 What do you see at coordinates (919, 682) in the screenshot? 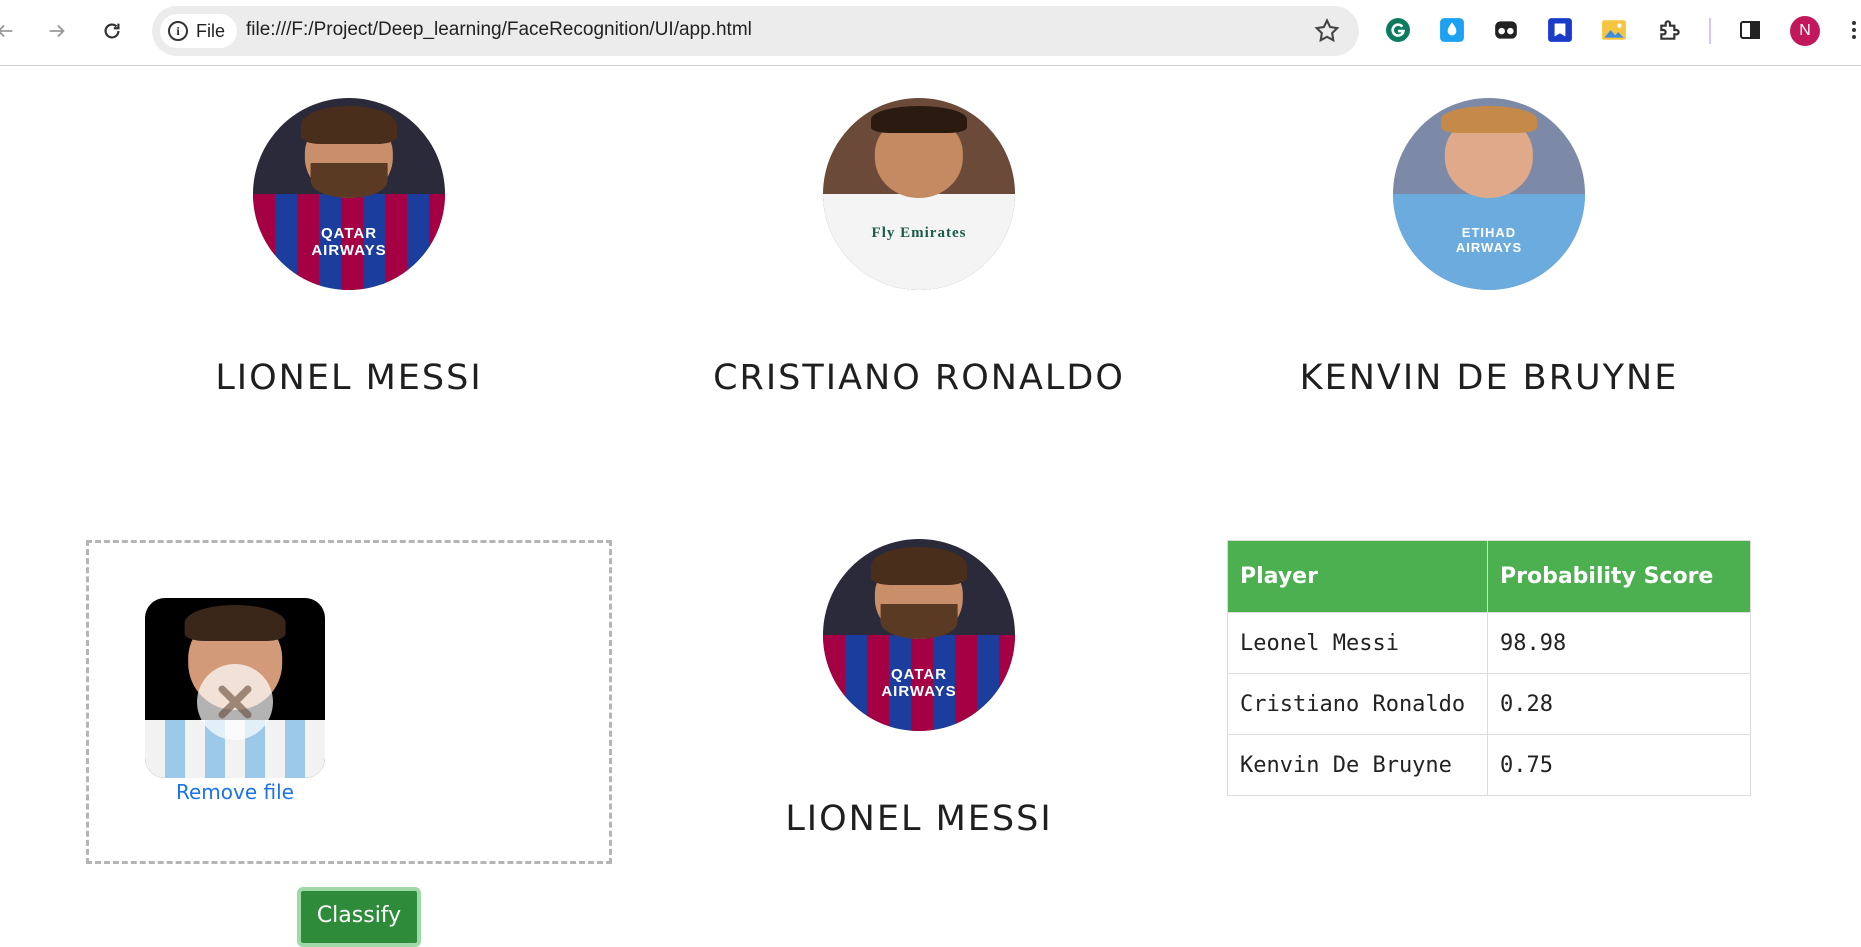
I see `result-sponsor-text: QATAR AIRWAYS` at bounding box center [919, 682].